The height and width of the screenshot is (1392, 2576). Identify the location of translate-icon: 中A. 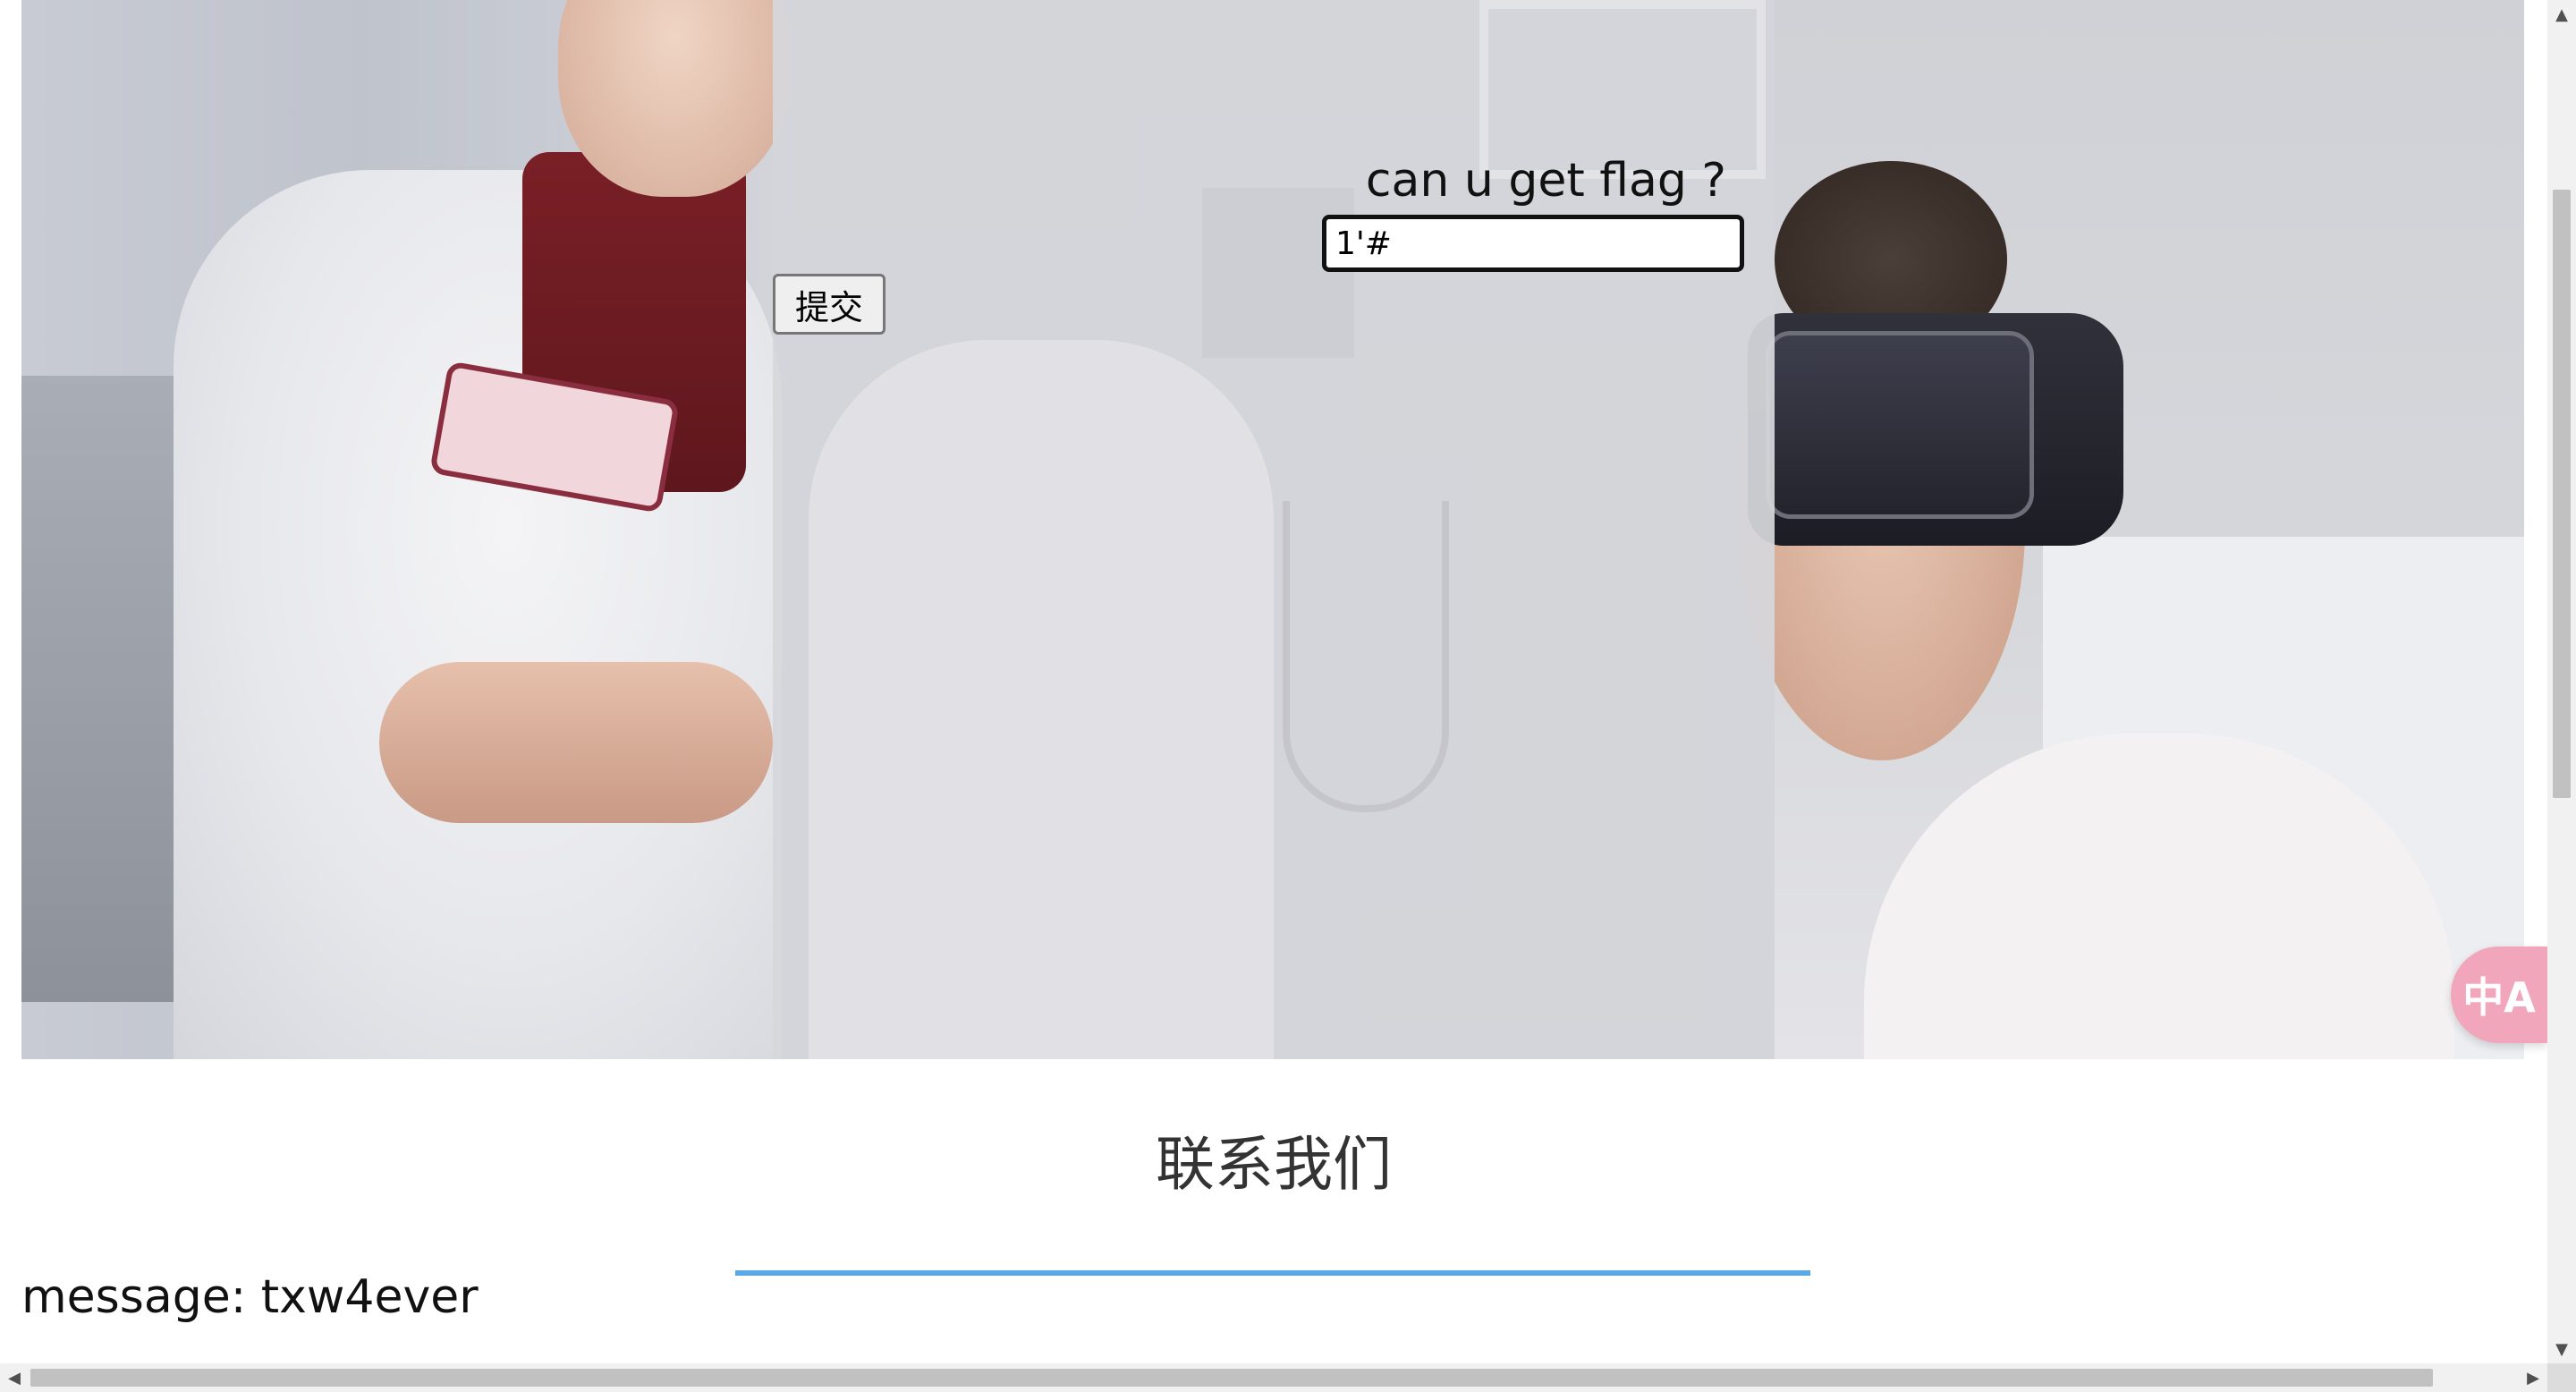
(2499, 997).